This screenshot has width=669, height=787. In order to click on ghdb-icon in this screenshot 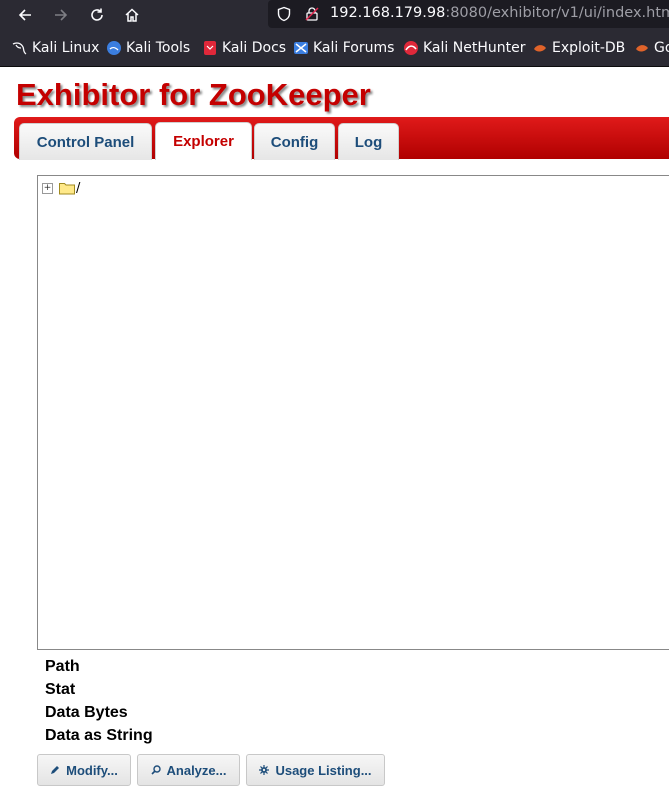, I will do `click(642, 48)`.